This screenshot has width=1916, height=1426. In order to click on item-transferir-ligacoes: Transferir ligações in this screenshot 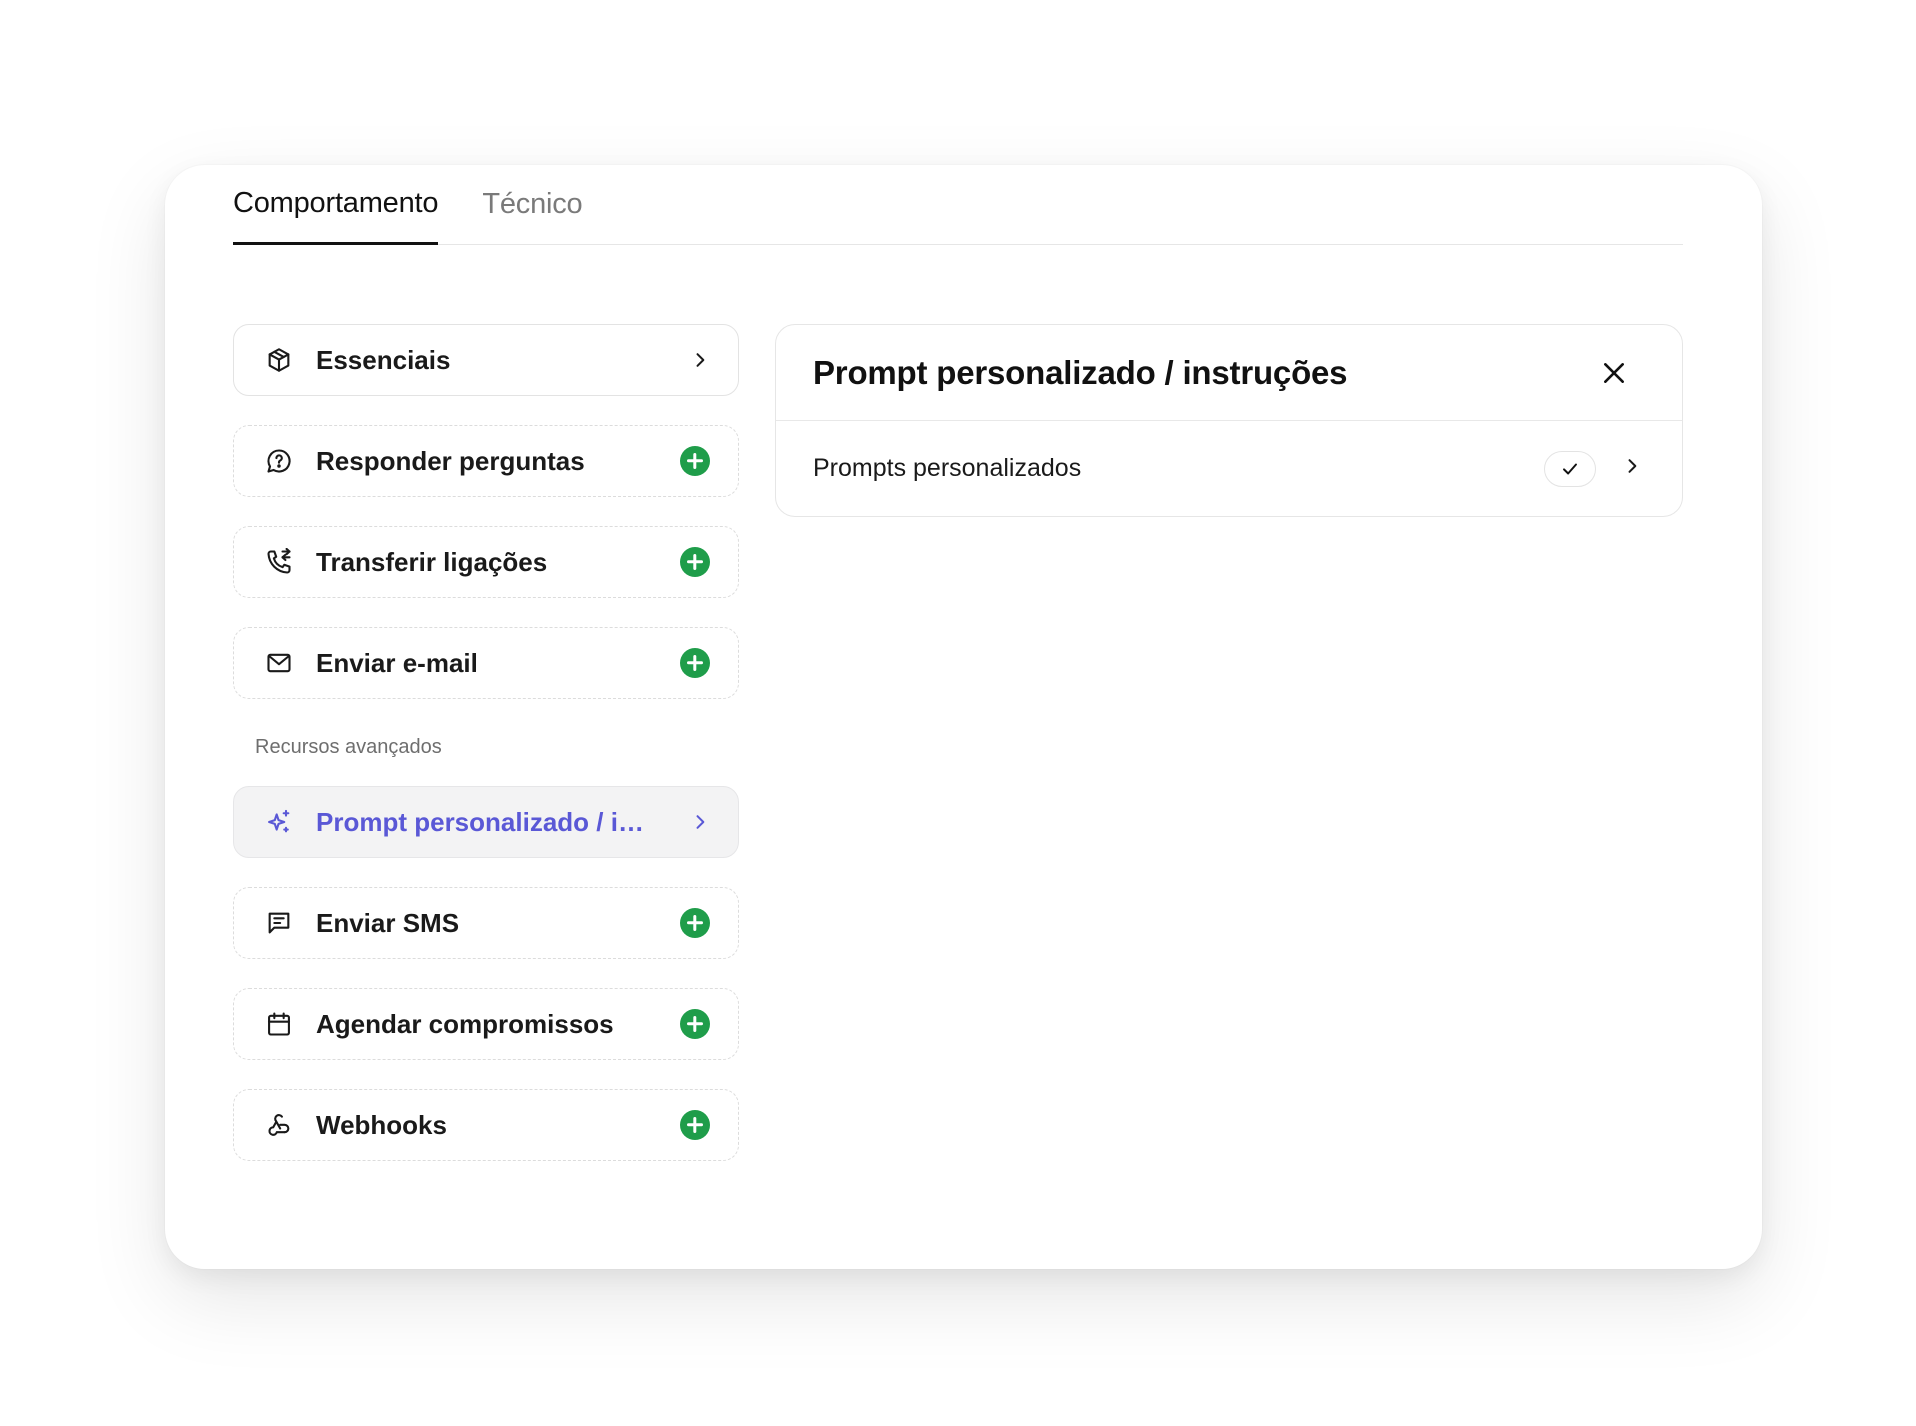, I will do `click(486, 562)`.